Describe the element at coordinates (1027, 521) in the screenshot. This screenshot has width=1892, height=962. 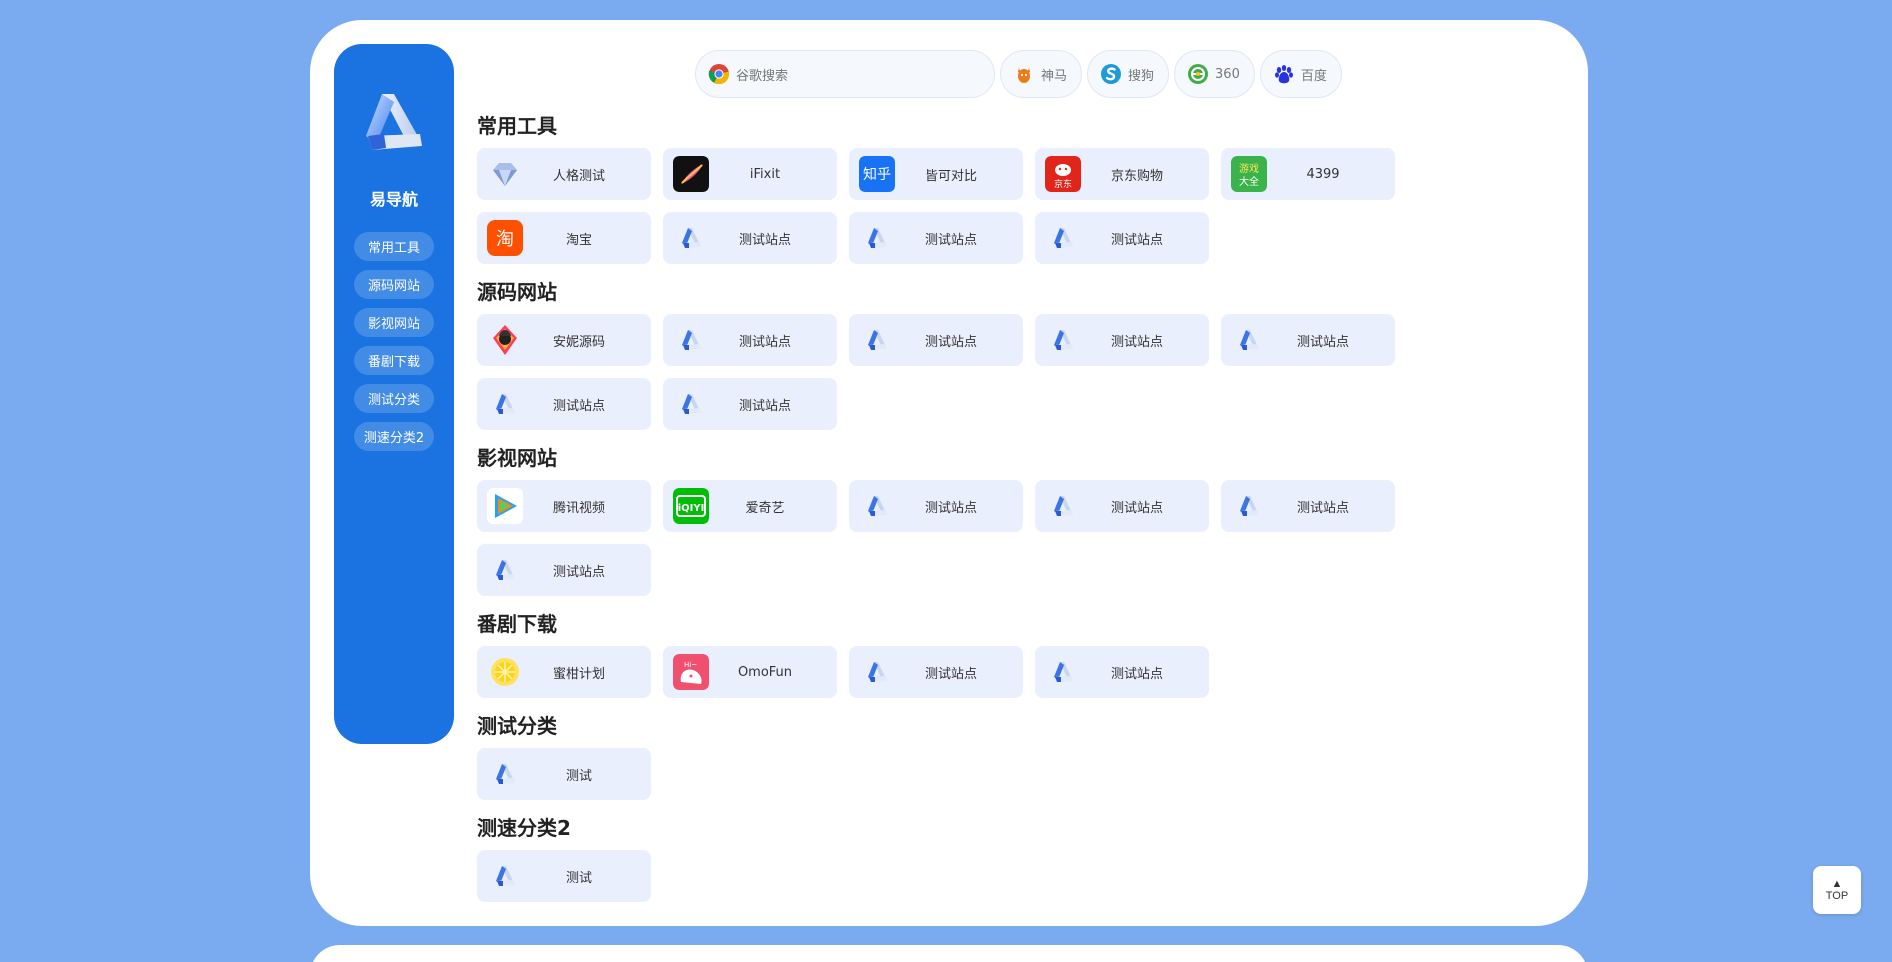
I see `category-section: 影视网站 腾讯视频 iQIYI 爱奇艺 测试站点 测试站点 测试站点 测试站点` at that location.